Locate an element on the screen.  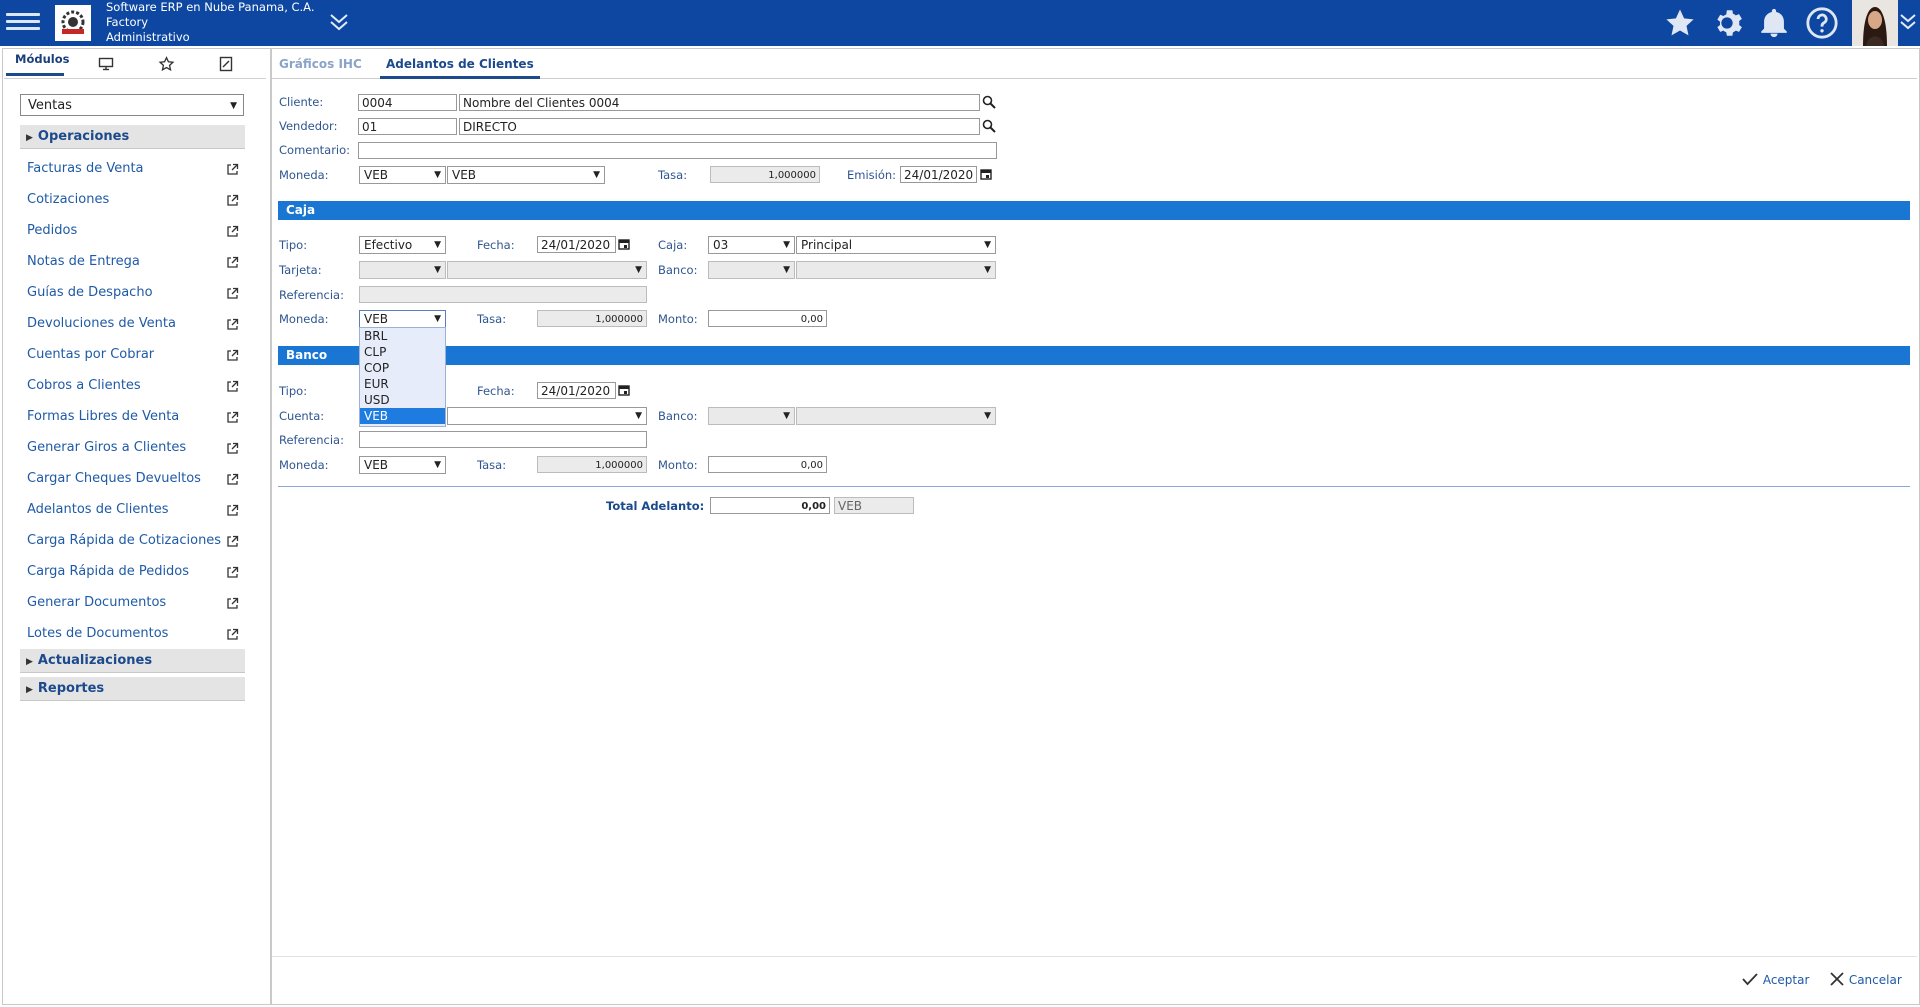
menu-item-label: Cuentas por Cobrar is located at coordinates (91, 354).